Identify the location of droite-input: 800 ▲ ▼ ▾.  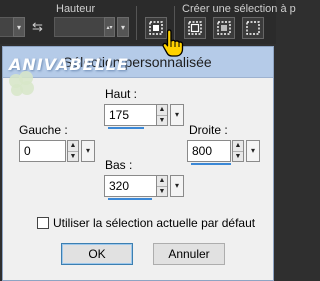
(223, 152).